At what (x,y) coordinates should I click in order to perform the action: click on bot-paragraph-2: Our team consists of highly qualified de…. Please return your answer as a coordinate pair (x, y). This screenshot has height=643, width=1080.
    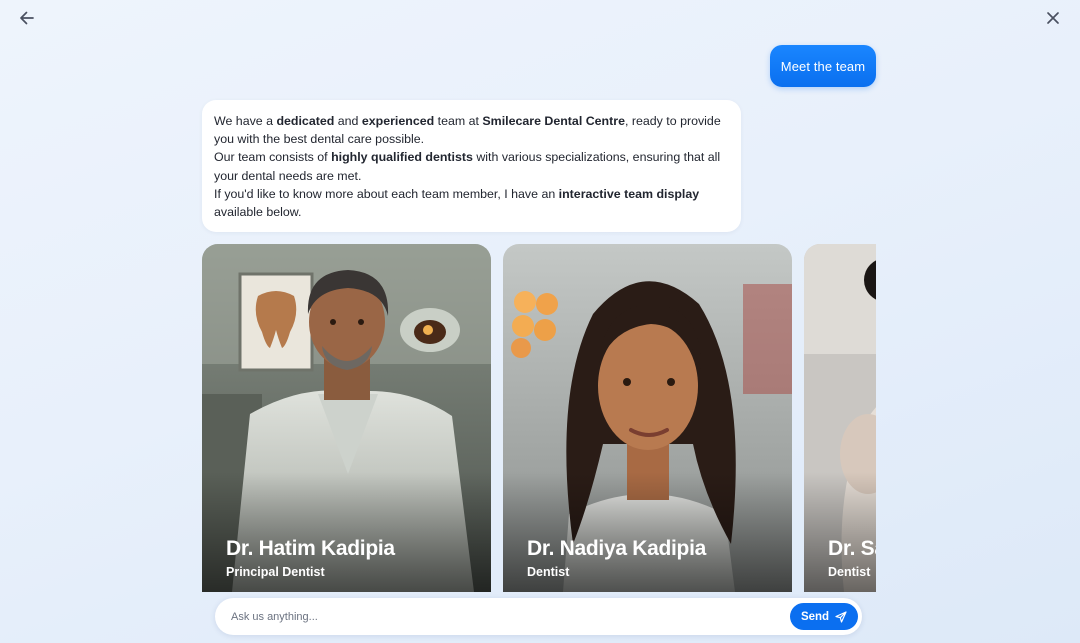
    Looking at the image, I should click on (467, 166).